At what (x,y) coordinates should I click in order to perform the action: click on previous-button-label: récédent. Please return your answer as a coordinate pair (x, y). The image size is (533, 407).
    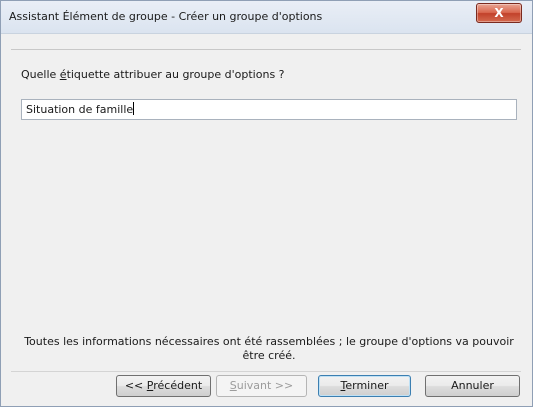
    Looking at the image, I should click on (178, 385).